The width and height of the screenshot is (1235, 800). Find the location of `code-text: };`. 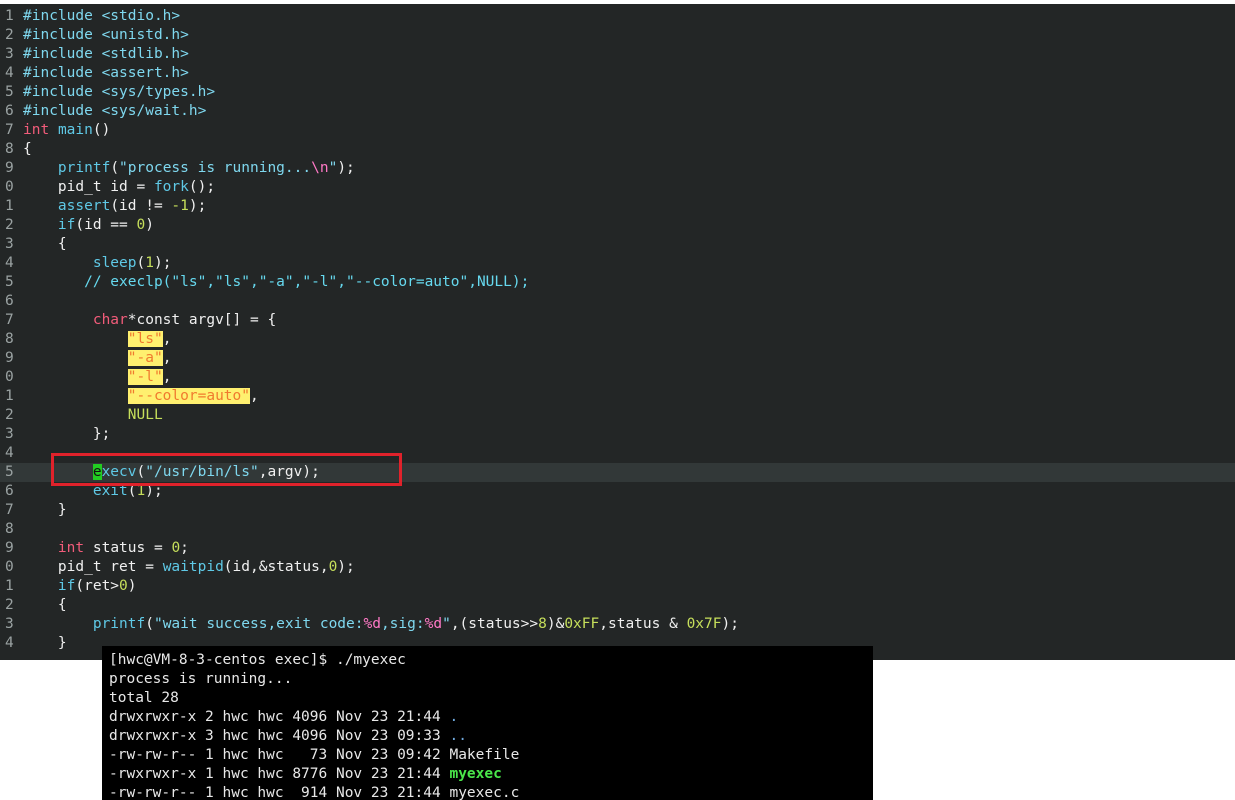

code-text: }; is located at coordinates (66, 434).